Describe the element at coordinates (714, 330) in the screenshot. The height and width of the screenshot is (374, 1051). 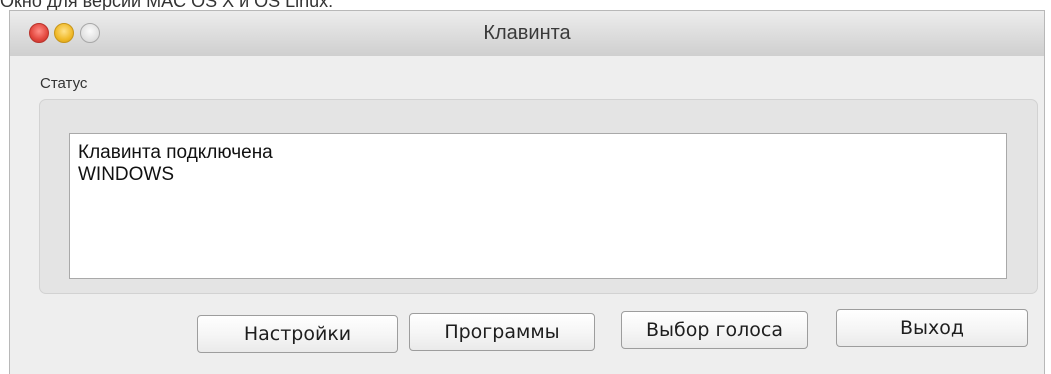
I see `voice-select-button: Выбор голоса` at that location.